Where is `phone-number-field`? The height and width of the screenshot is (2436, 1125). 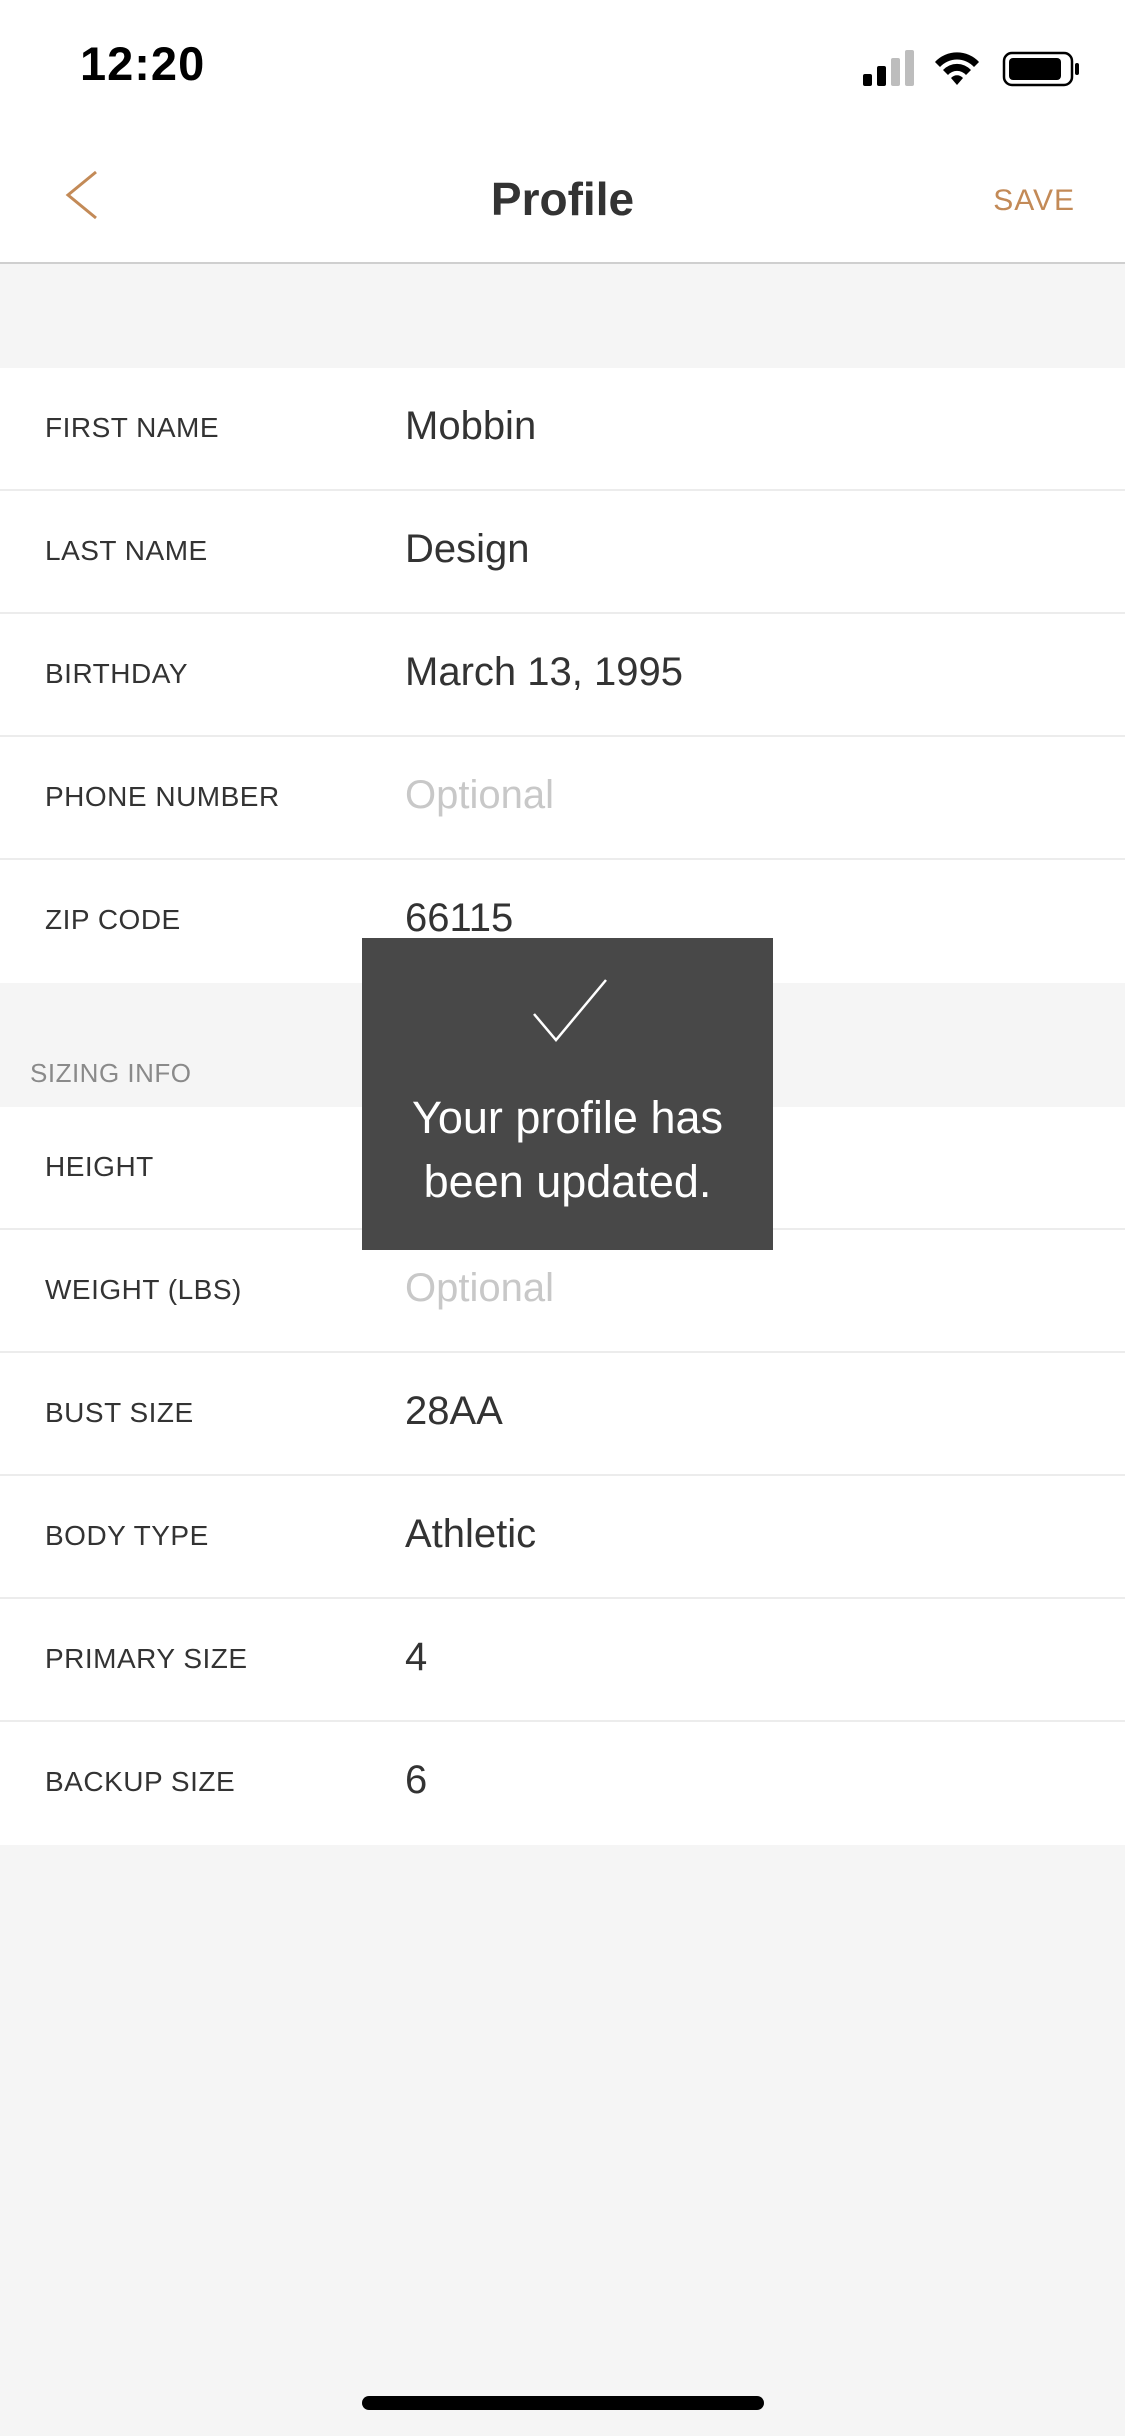 phone-number-field is located at coordinates (730, 795).